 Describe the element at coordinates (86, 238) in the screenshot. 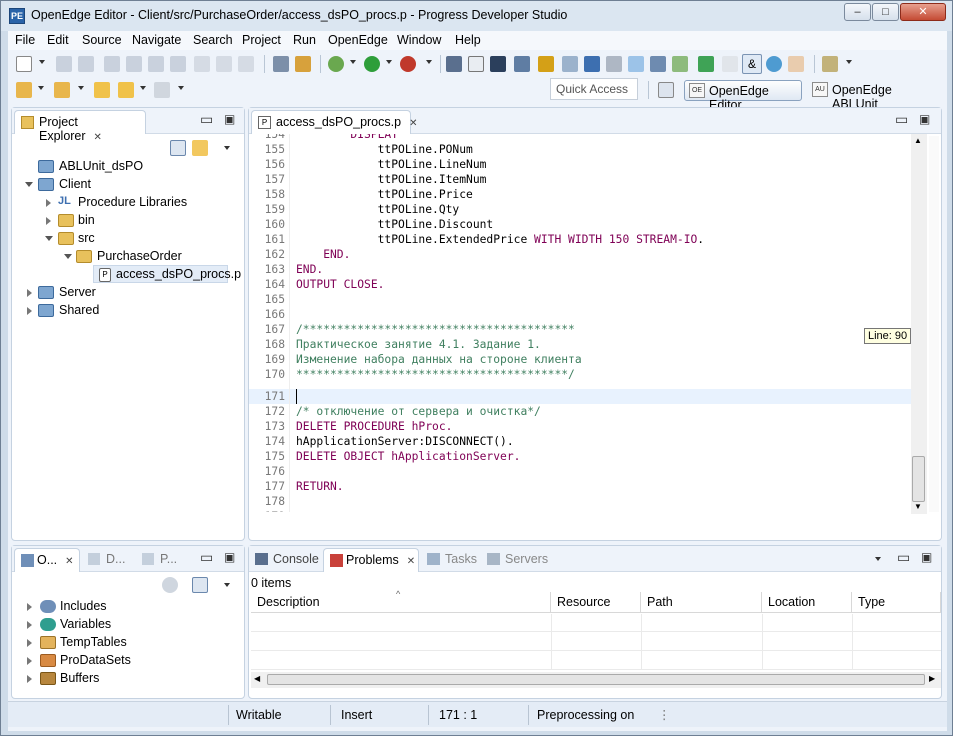

I see `tree-item-src: src` at that location.